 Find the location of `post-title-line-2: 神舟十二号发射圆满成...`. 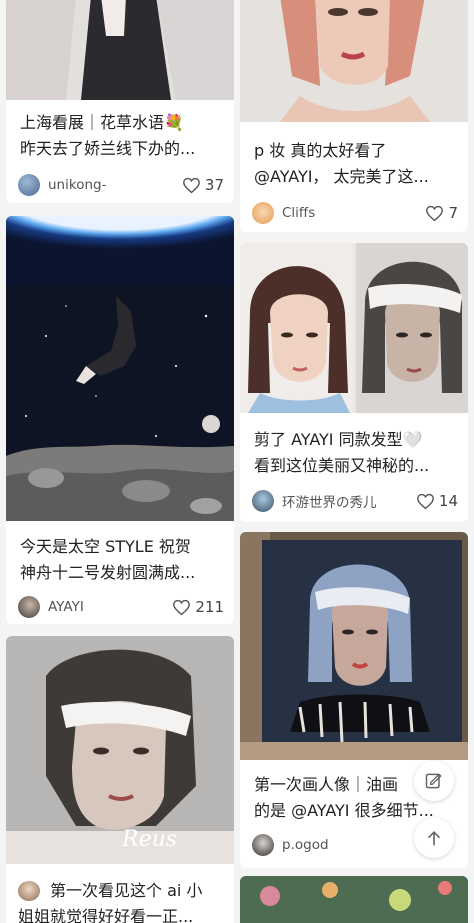

post-title-line-2: 神舟十二号发射圆满成... is located at coordinates (108, 572).